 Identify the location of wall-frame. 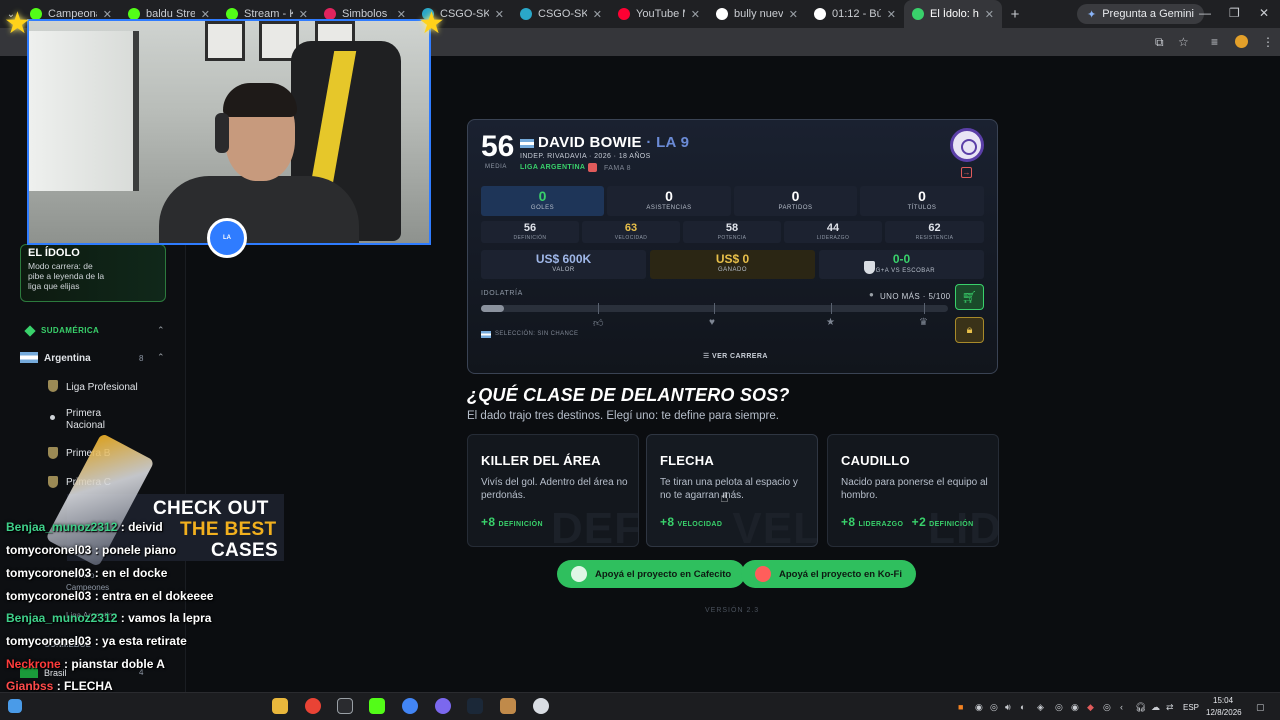
(225, 41).